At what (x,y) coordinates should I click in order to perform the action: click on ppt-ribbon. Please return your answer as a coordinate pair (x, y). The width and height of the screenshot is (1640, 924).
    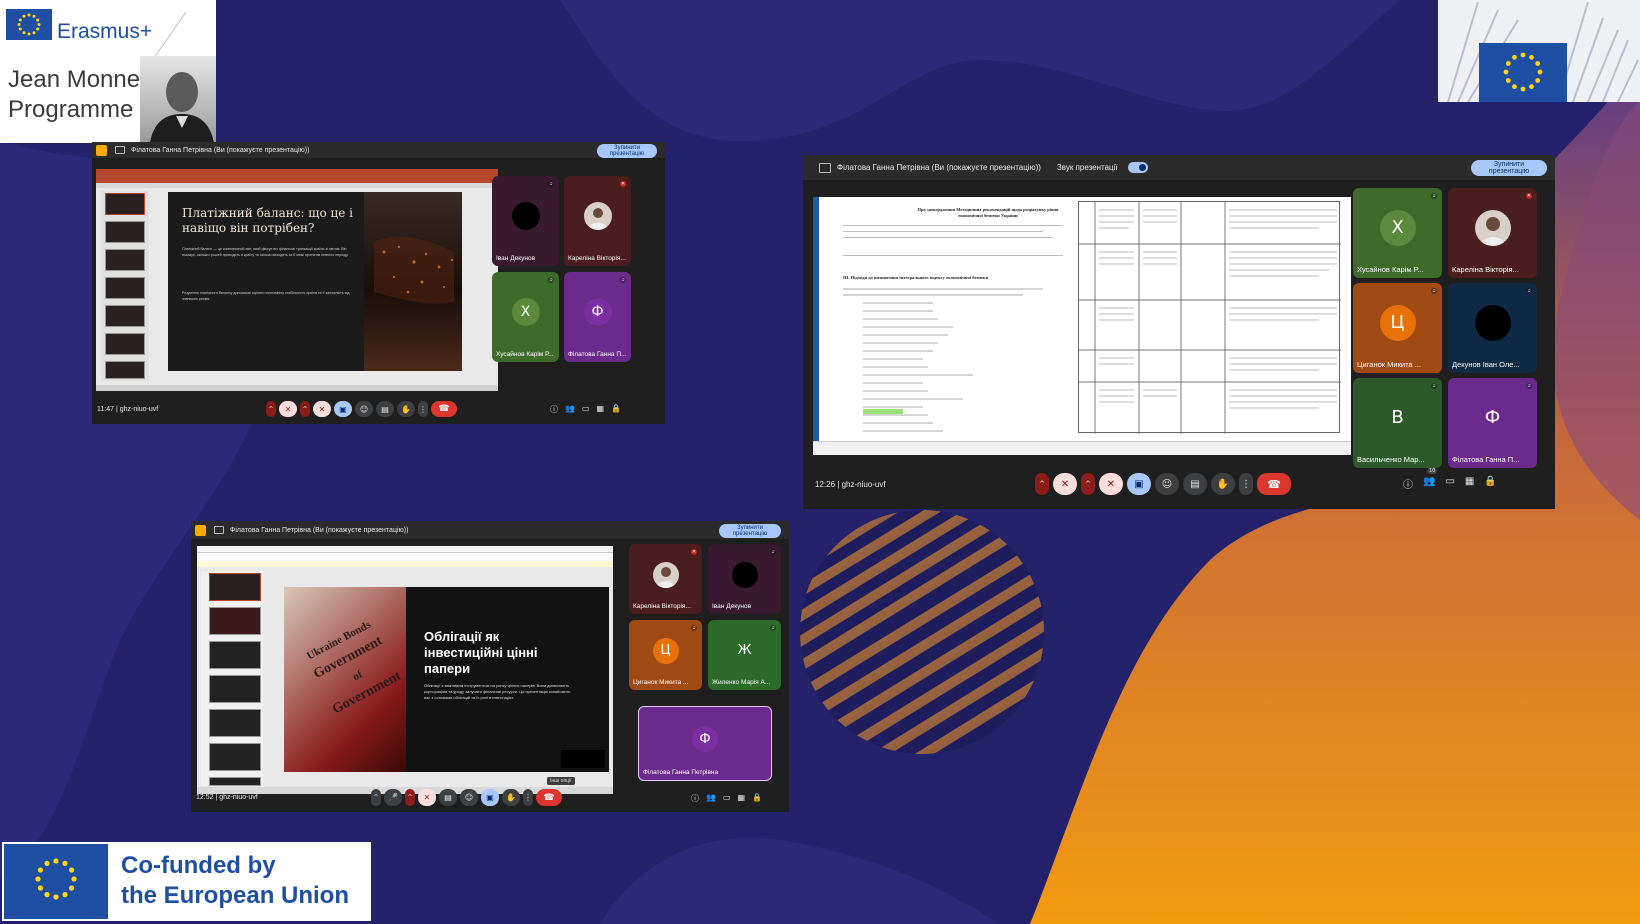
    Looking at the image, I should click on (405, 557).